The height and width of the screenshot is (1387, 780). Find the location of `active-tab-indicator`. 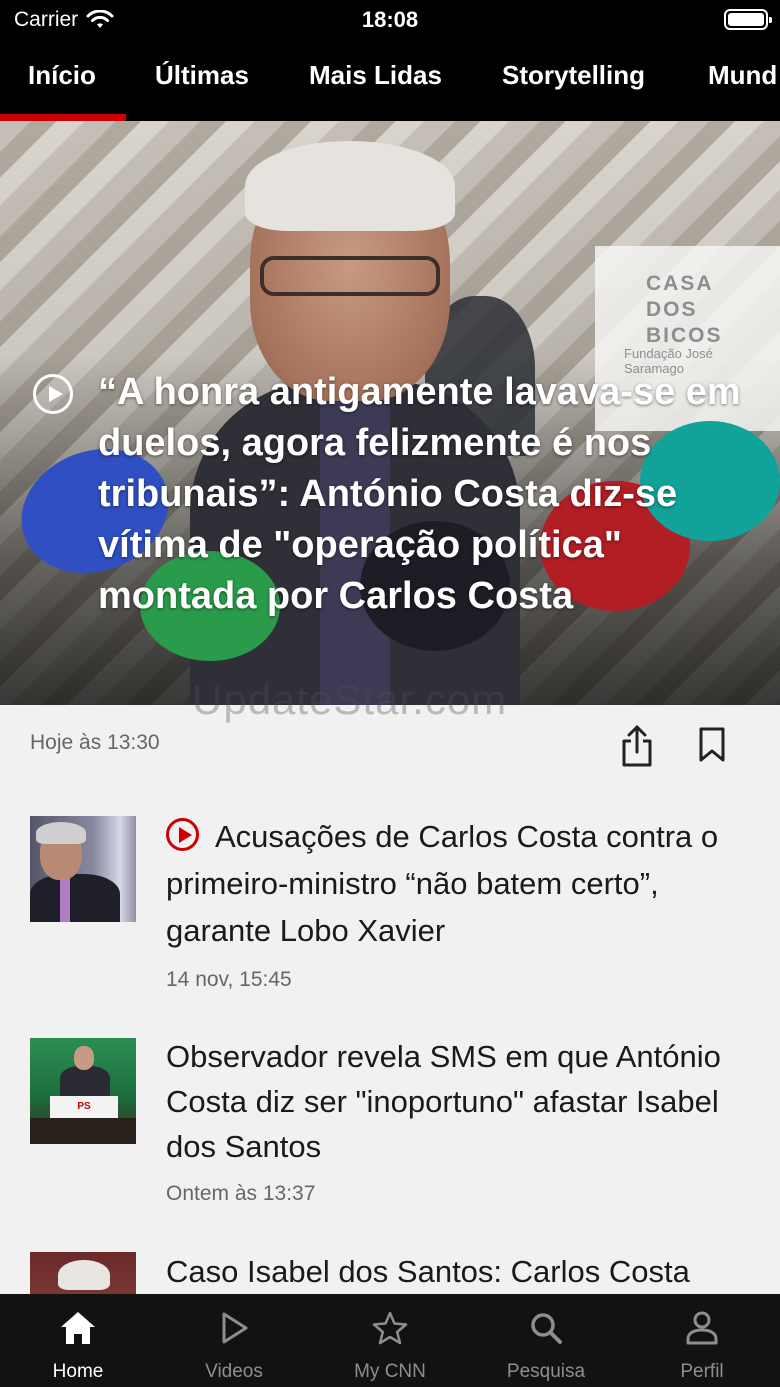

active-tab-indicator is located at coordinates (63, 117).